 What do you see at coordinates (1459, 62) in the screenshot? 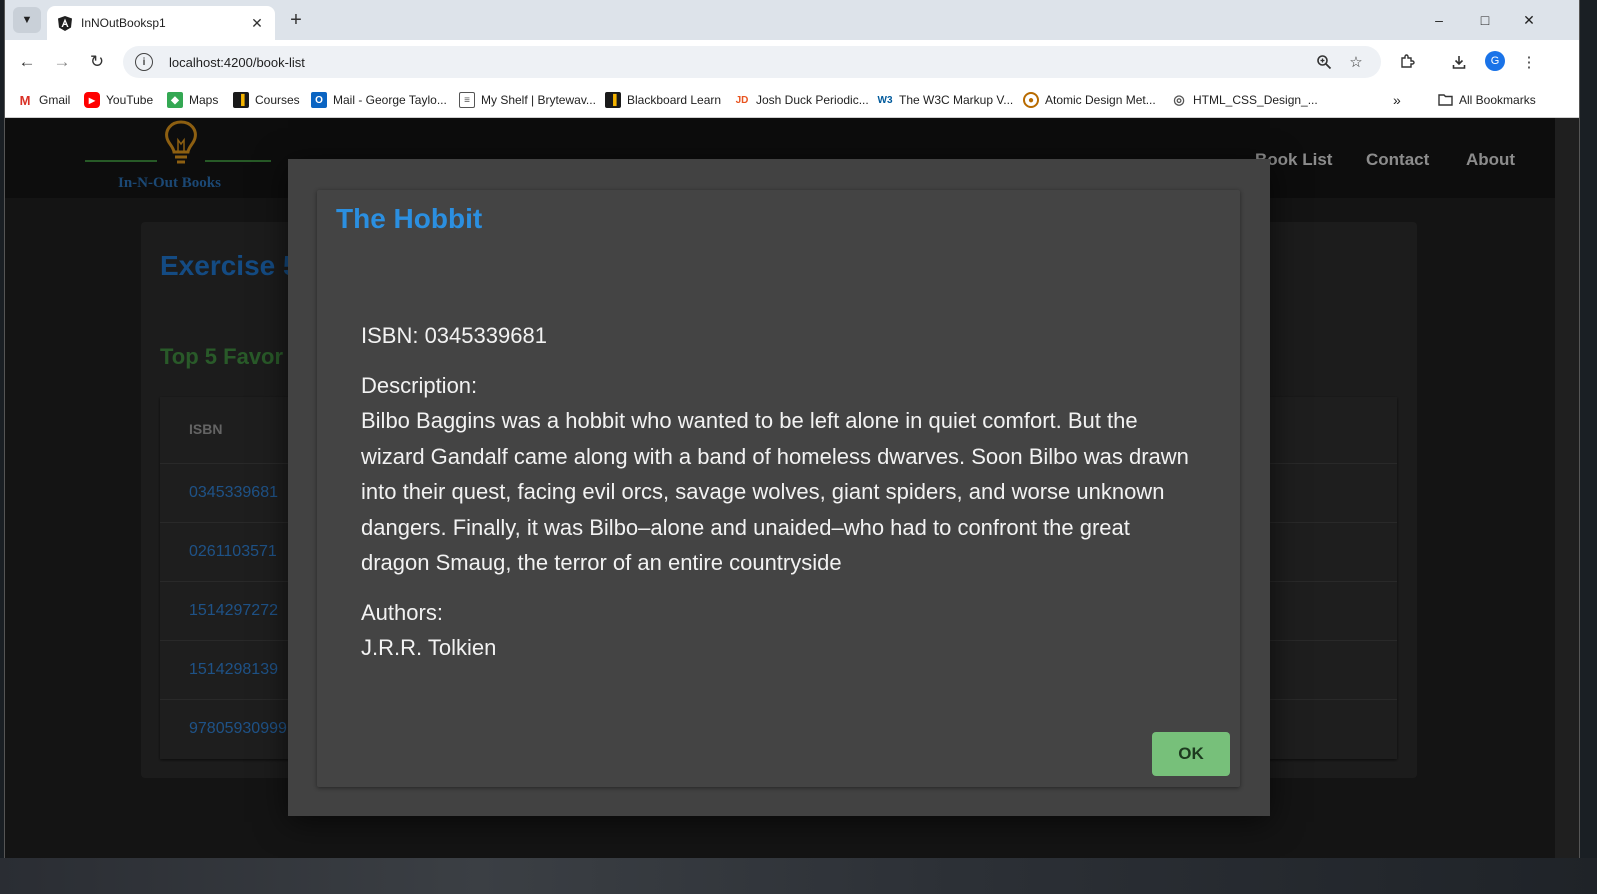
I see `download-icon` at bounding box center [1459, 62].